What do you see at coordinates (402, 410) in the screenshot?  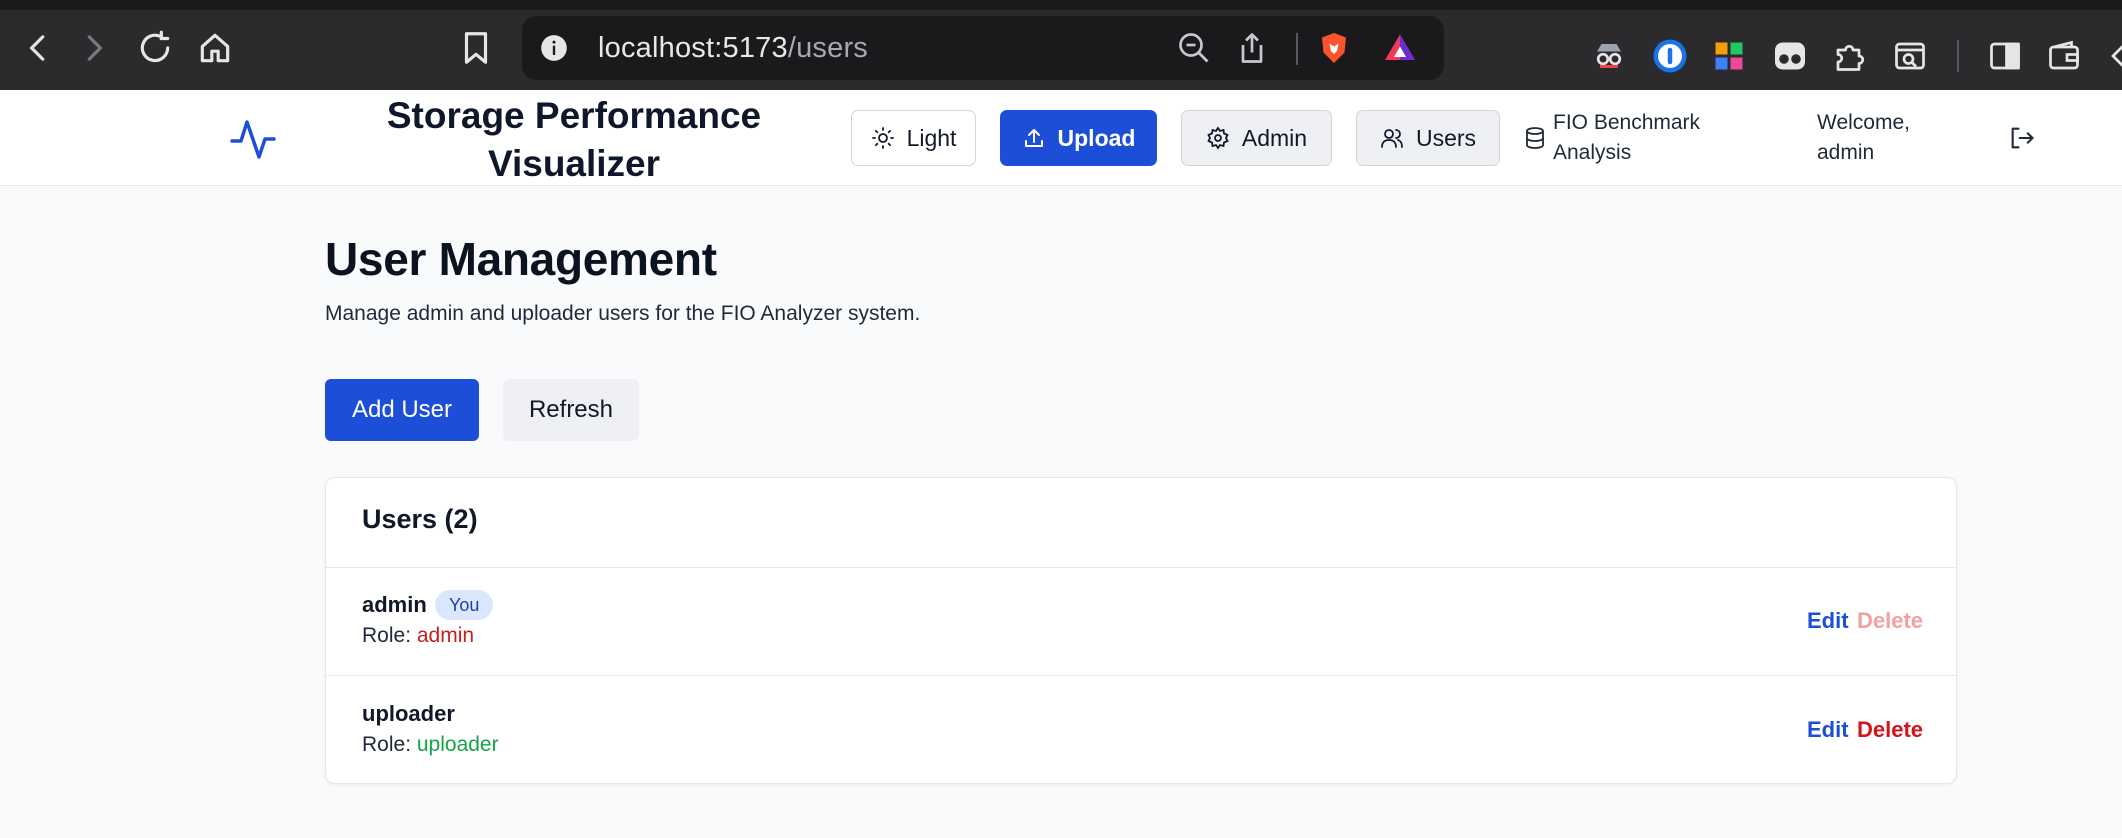 I see `add-user-button: Add User` at bounding box center [402, 410].